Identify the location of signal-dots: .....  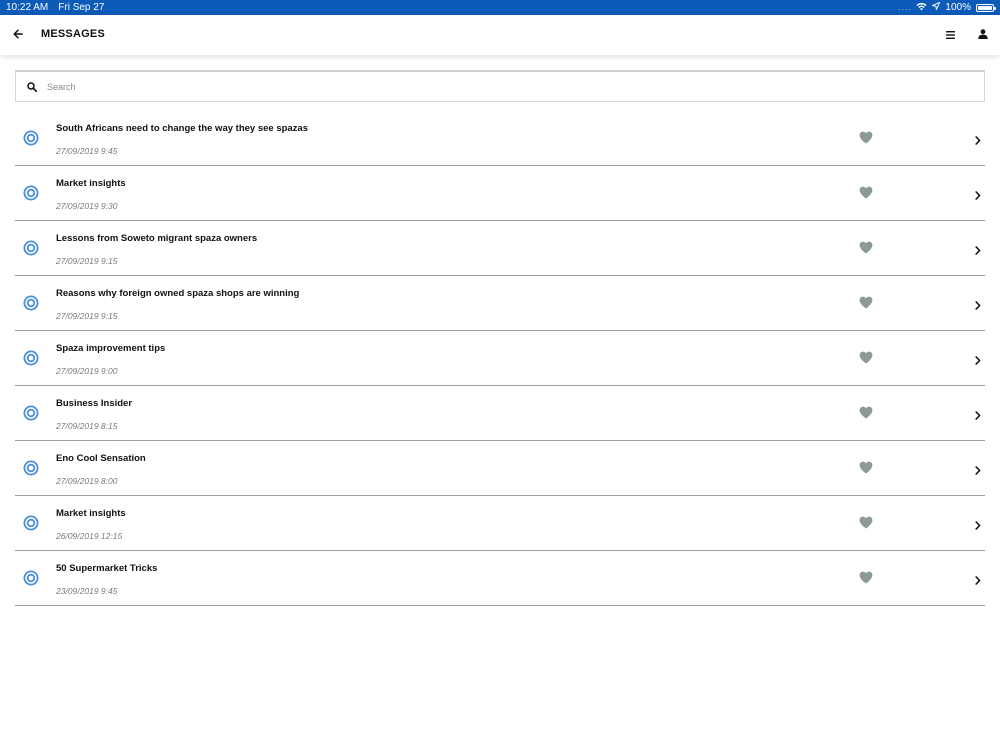
(905, 7).